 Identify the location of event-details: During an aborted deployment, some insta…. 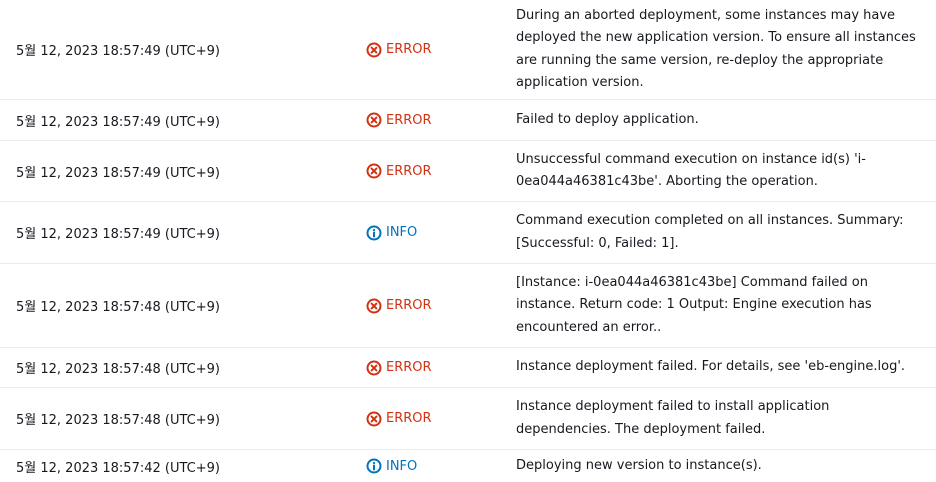
(716, 49).